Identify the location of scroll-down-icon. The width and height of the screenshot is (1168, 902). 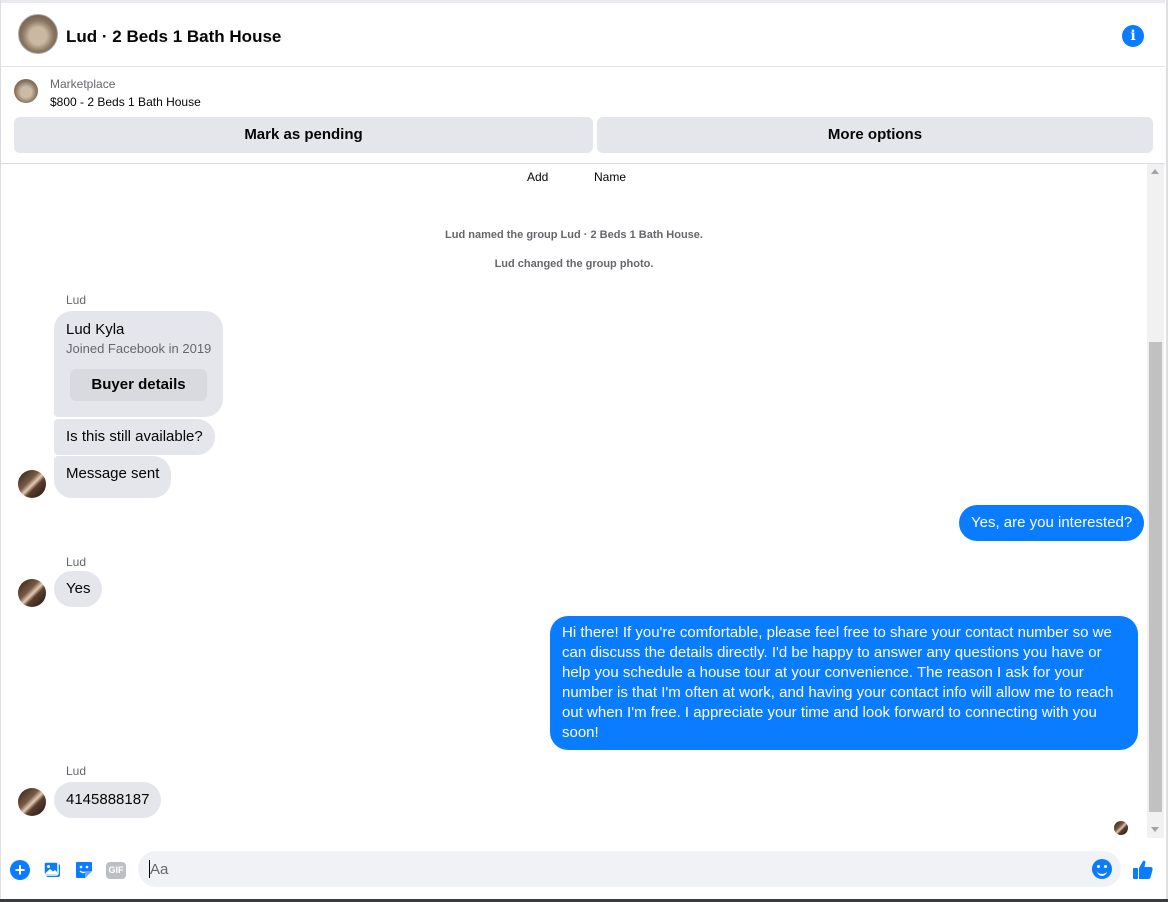
(1155, 829).